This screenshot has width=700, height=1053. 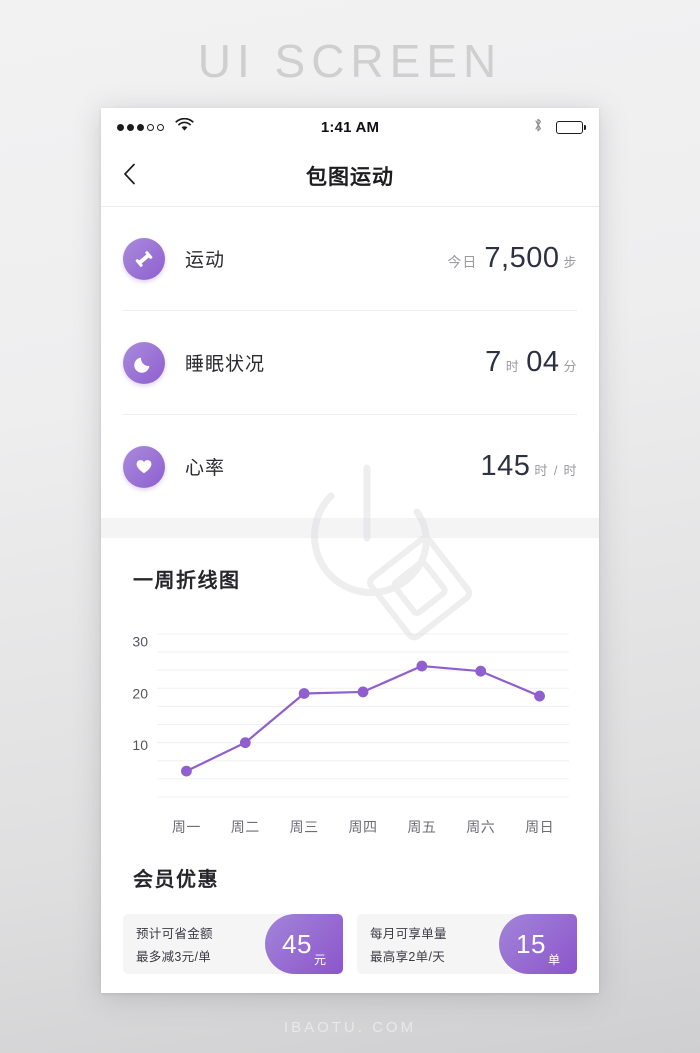 I want to click on stat-row-sleep: 睡眠状况 7 时 04 分, so click(x=350, y=363).